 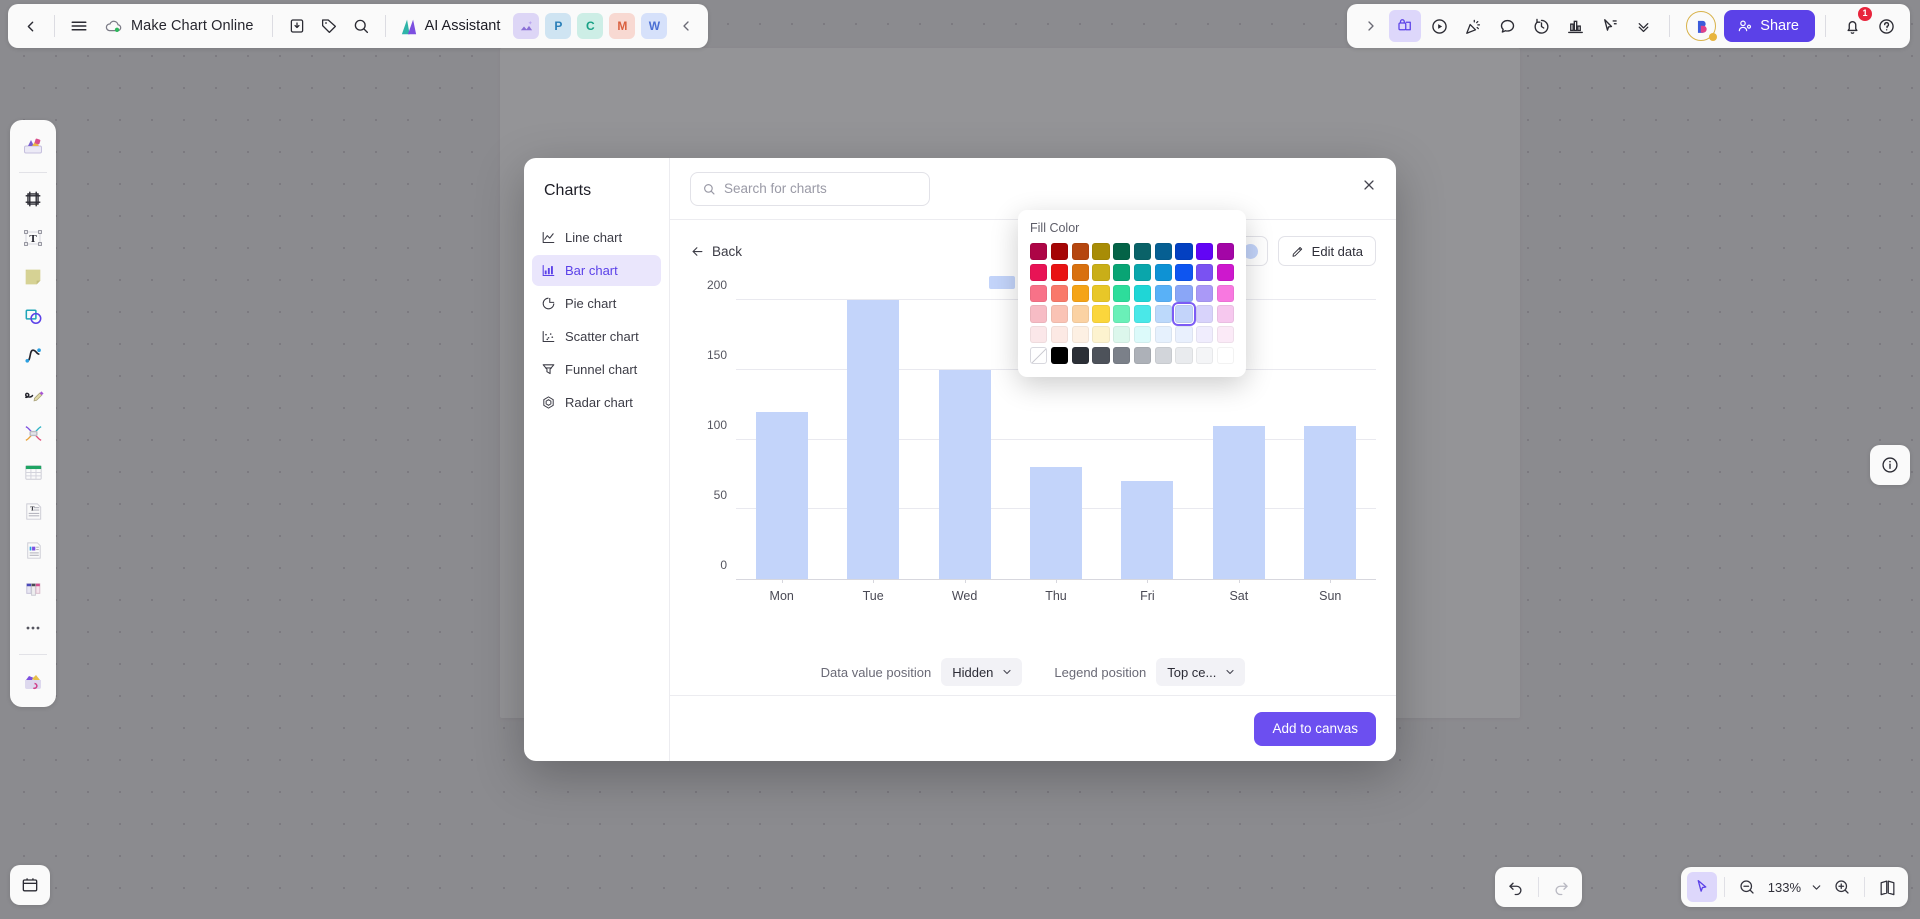 I want to click on mindmap-app-icon: M, so click(x=622, y=26).